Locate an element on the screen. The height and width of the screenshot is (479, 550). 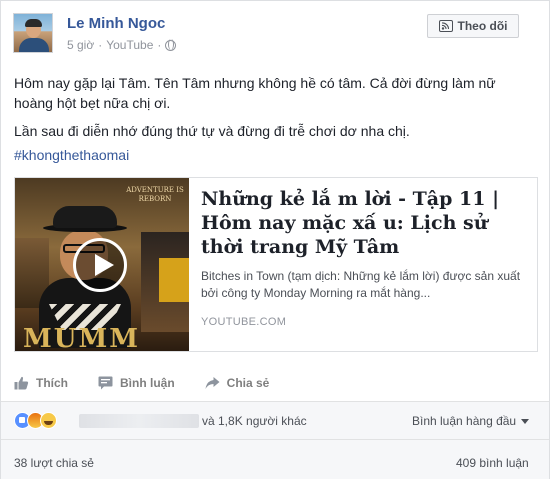
share-label: Chia sẻ is located at coordinates (248, 383).